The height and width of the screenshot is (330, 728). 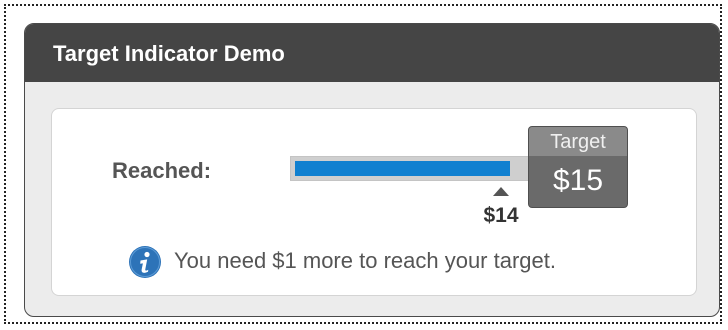 What do you see at coordinates (145, 262) in the screenshot?
I see `info-icon` at bounding box center [145, 262].